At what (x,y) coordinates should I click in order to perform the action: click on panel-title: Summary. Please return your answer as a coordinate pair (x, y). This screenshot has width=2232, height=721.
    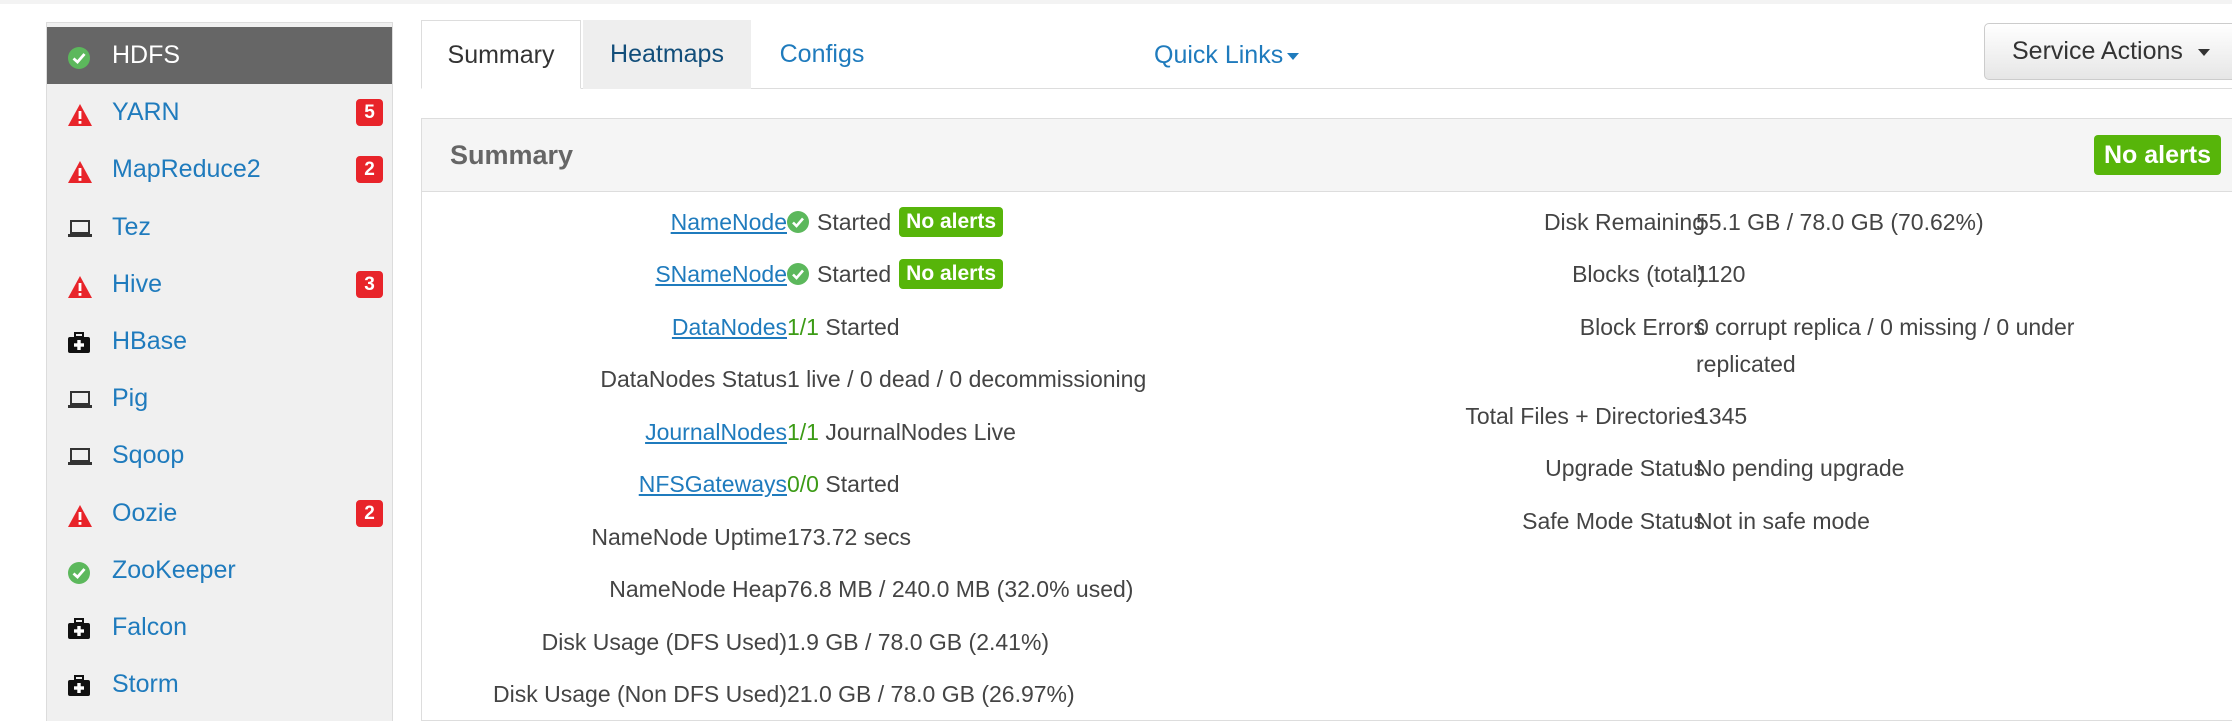
    Looking at the image, I should click on (512, 155).